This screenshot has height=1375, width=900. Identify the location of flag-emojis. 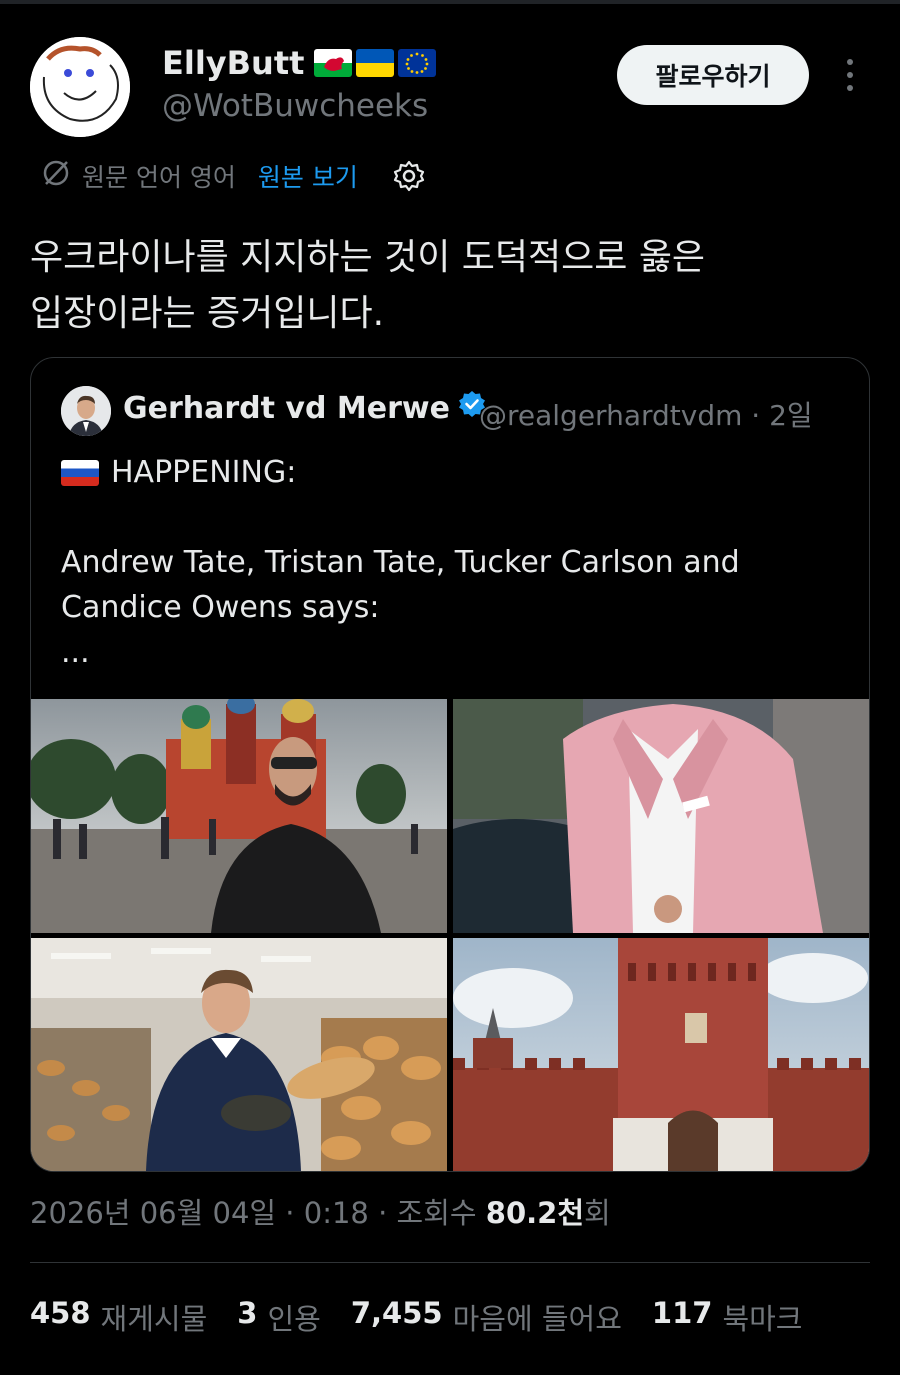
(375, 63).